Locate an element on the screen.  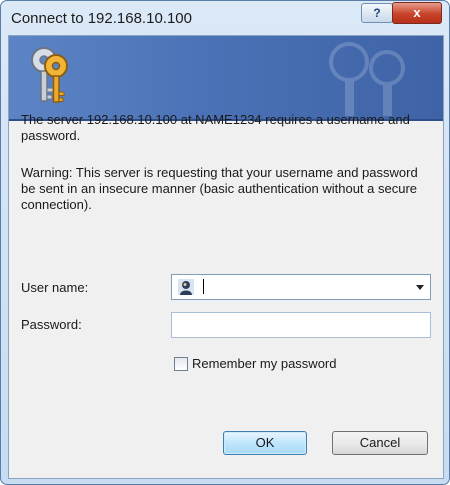
remember-password-label: Remember my password is located at coordinates (264, 363).